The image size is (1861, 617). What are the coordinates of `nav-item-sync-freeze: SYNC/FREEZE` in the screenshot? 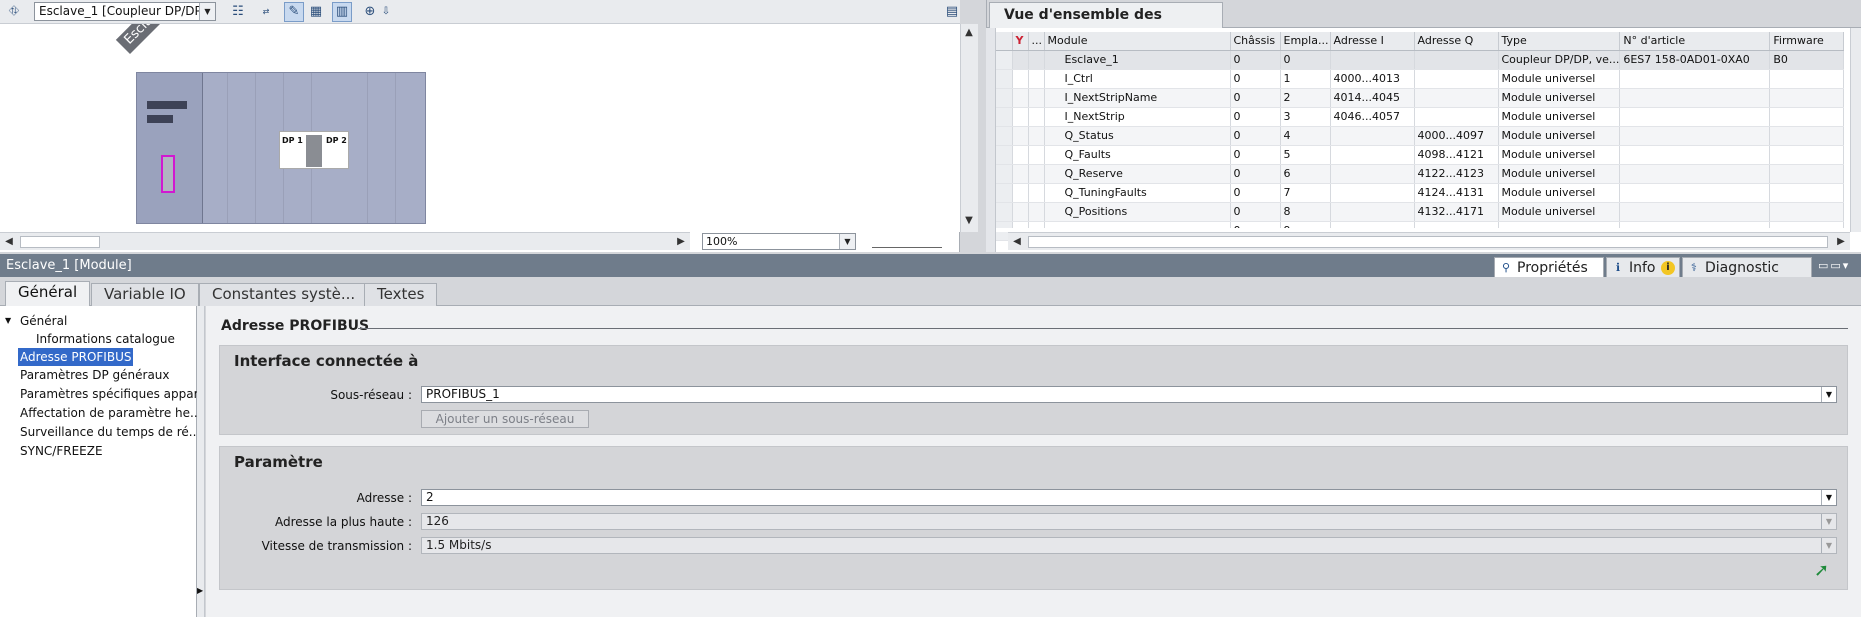 It's located at (61, 451).